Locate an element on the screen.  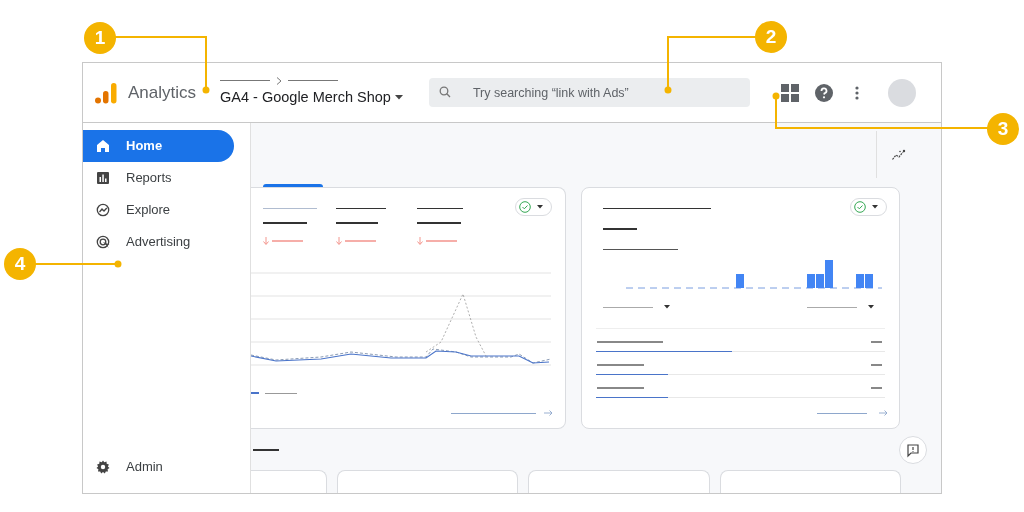
nav-item: Reports is located at coordinates (158, 178).